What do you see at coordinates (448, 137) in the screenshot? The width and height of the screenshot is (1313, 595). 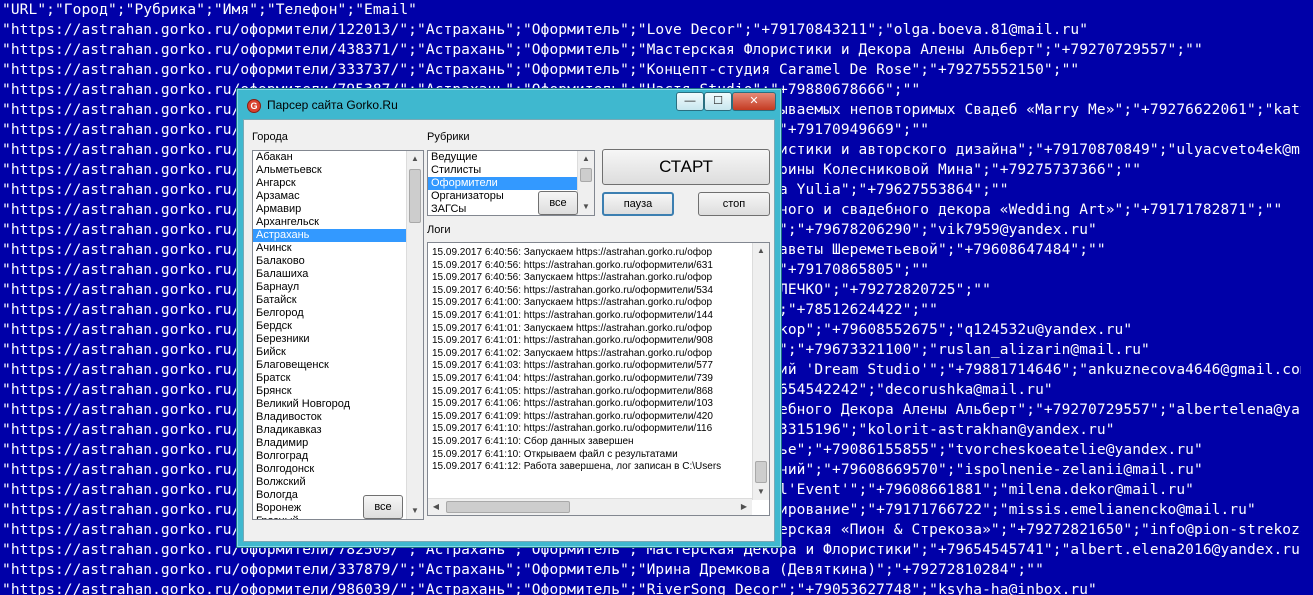 I see `rubrics-label: Рубрики` at bounding box center [448, 137].